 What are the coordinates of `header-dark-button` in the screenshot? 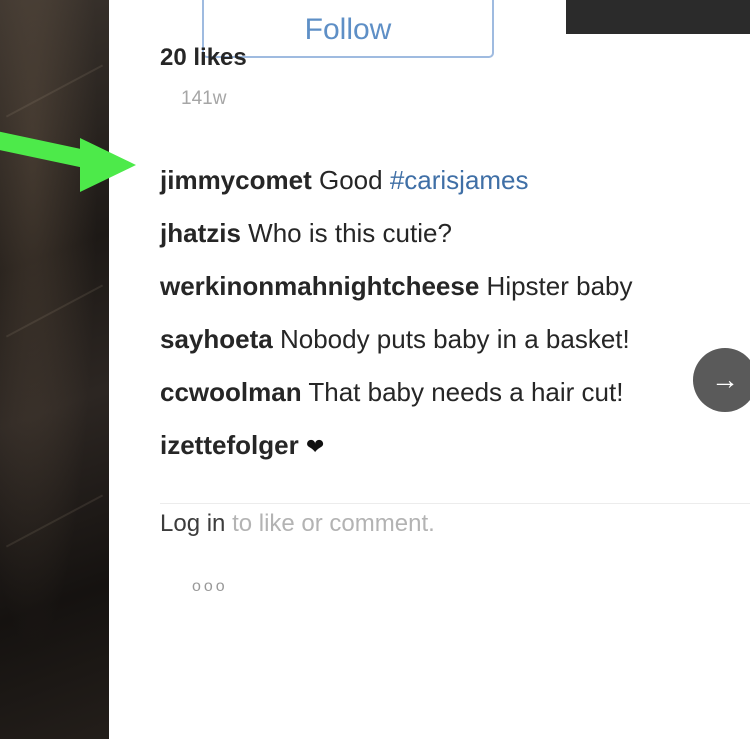 It's located at (658, 17).